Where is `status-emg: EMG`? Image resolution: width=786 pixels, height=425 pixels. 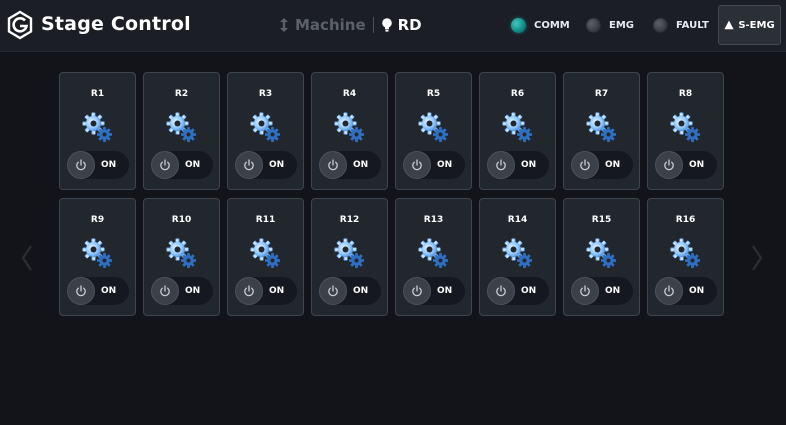
status-emg: EMG is located at coordinates (610, 25).